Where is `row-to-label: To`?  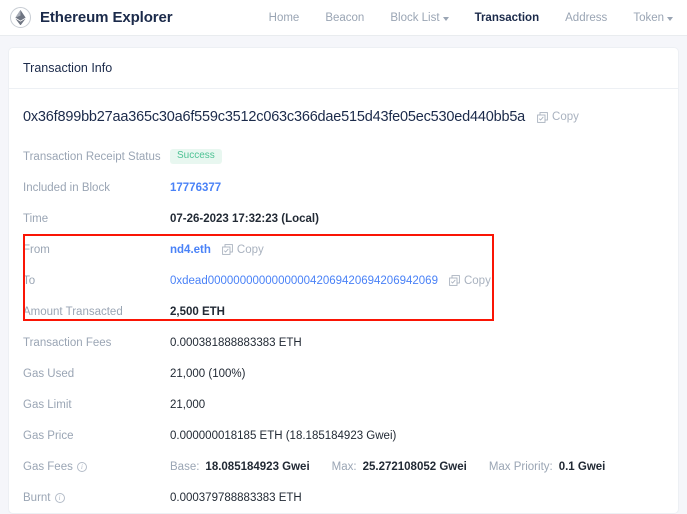 row-to-label: To is located at coordinates (29, 280).